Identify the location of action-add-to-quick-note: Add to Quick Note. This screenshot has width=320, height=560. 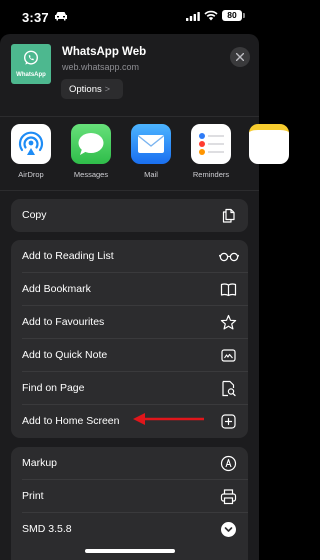
(129, 355).